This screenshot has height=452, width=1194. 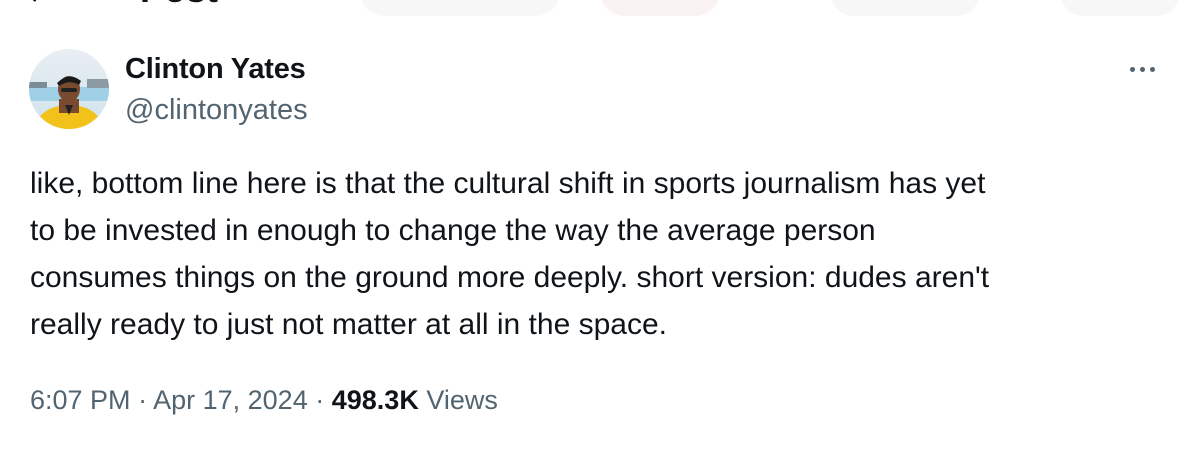 I want to click on more-options-icon, so click(x=1142, y=69).